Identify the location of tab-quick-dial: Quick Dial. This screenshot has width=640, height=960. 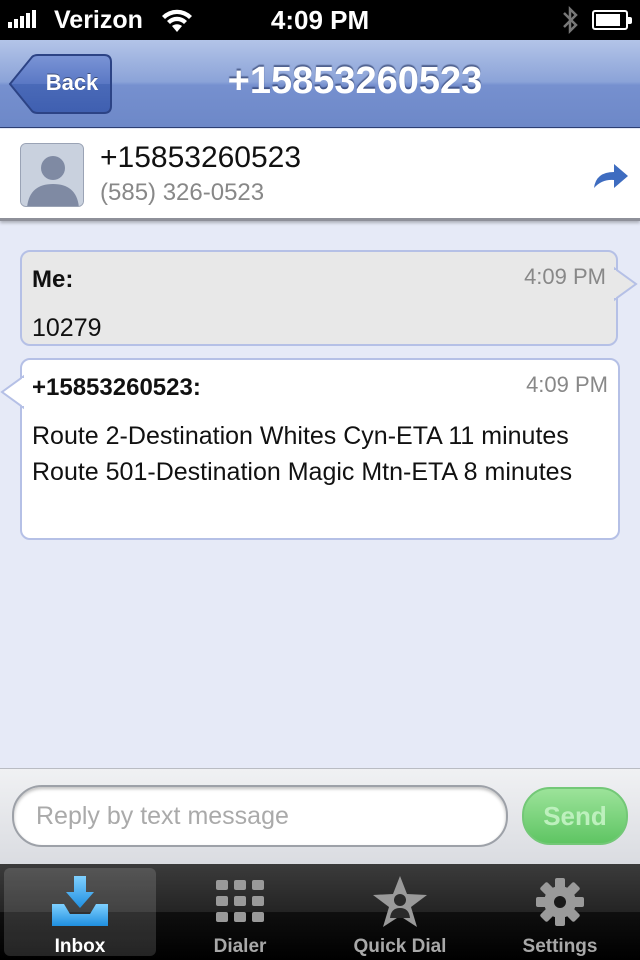
(400, 912).